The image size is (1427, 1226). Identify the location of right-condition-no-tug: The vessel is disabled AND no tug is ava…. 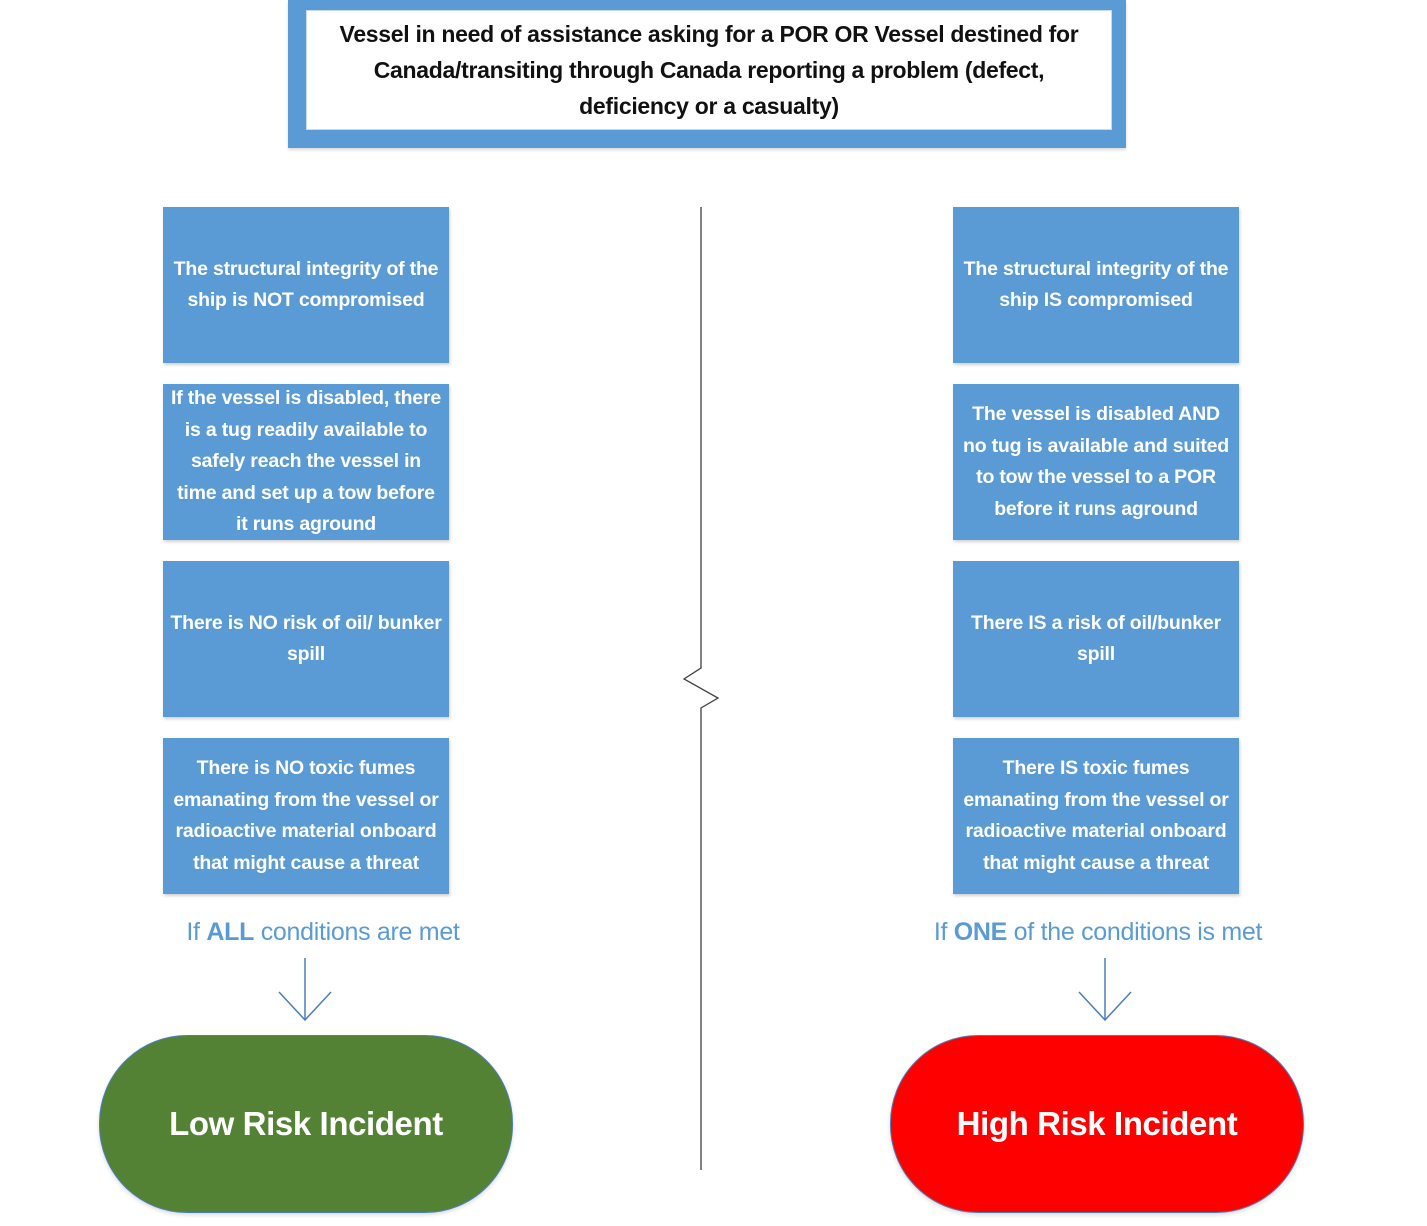
(1096, 462).